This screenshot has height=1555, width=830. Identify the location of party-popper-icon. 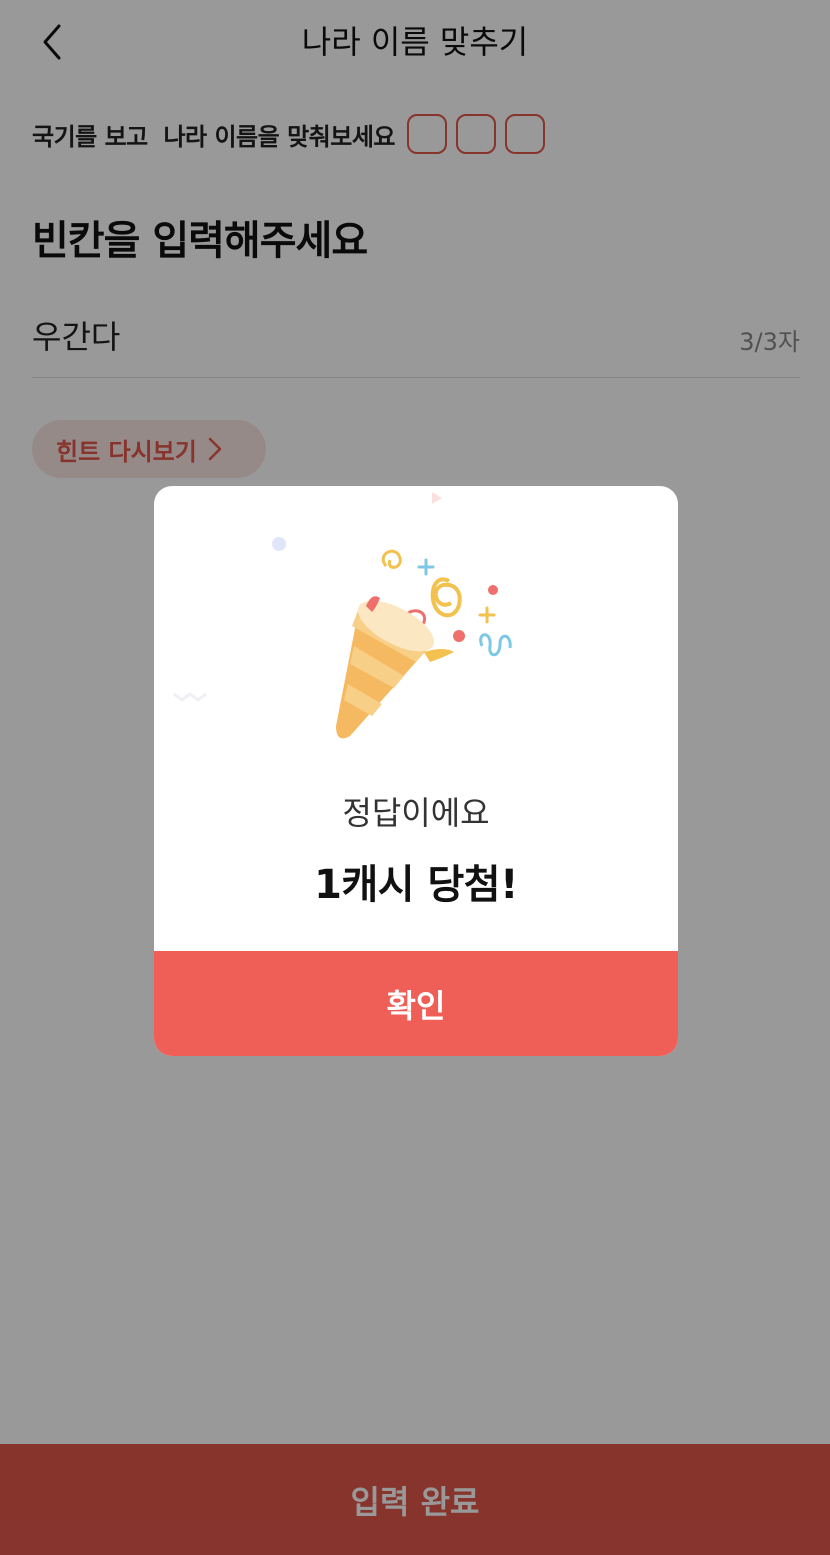
(342, 615).